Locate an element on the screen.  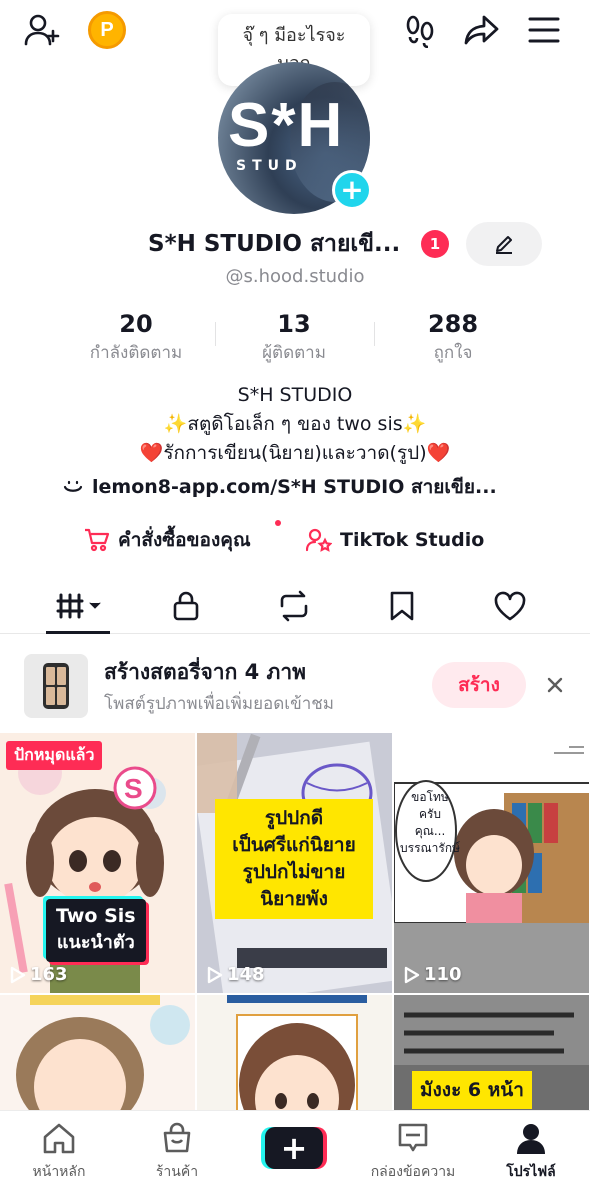
video-title-box: มังงะ 6 หน้า is located at coordinates (472, 1090).